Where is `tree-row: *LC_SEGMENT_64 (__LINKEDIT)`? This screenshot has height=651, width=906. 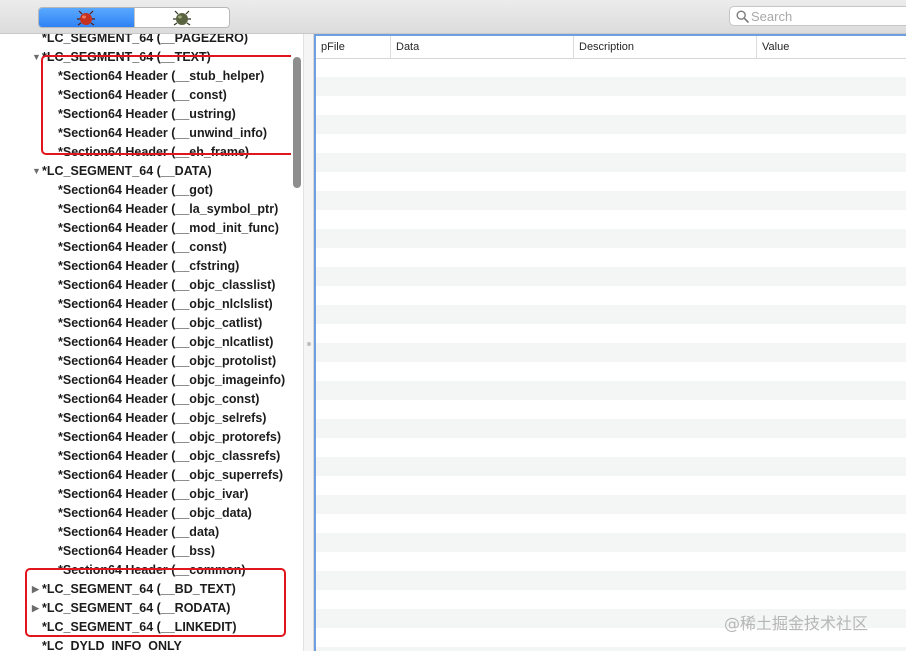 tree-row: *LC_SEGMENT_64 (__LINKEDIT) is located at coordinates (145, 627).